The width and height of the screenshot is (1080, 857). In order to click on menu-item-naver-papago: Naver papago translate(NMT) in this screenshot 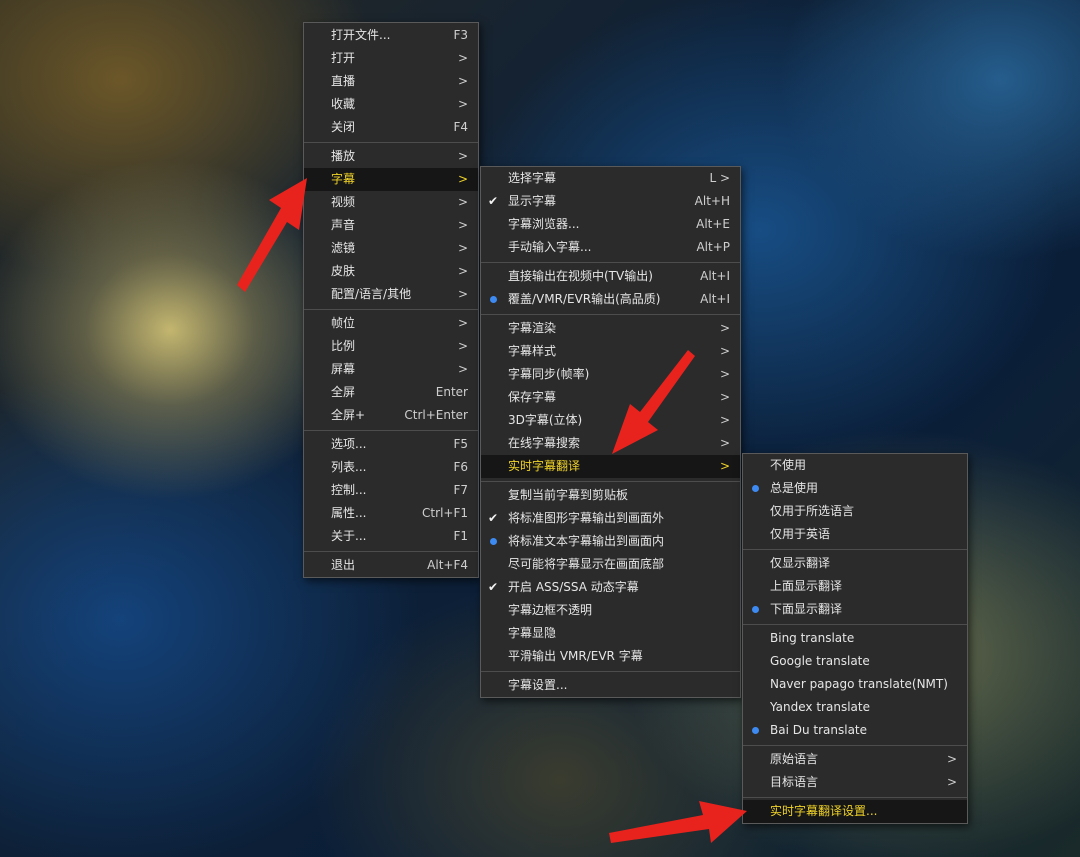, I will do `click(855, 684)`.